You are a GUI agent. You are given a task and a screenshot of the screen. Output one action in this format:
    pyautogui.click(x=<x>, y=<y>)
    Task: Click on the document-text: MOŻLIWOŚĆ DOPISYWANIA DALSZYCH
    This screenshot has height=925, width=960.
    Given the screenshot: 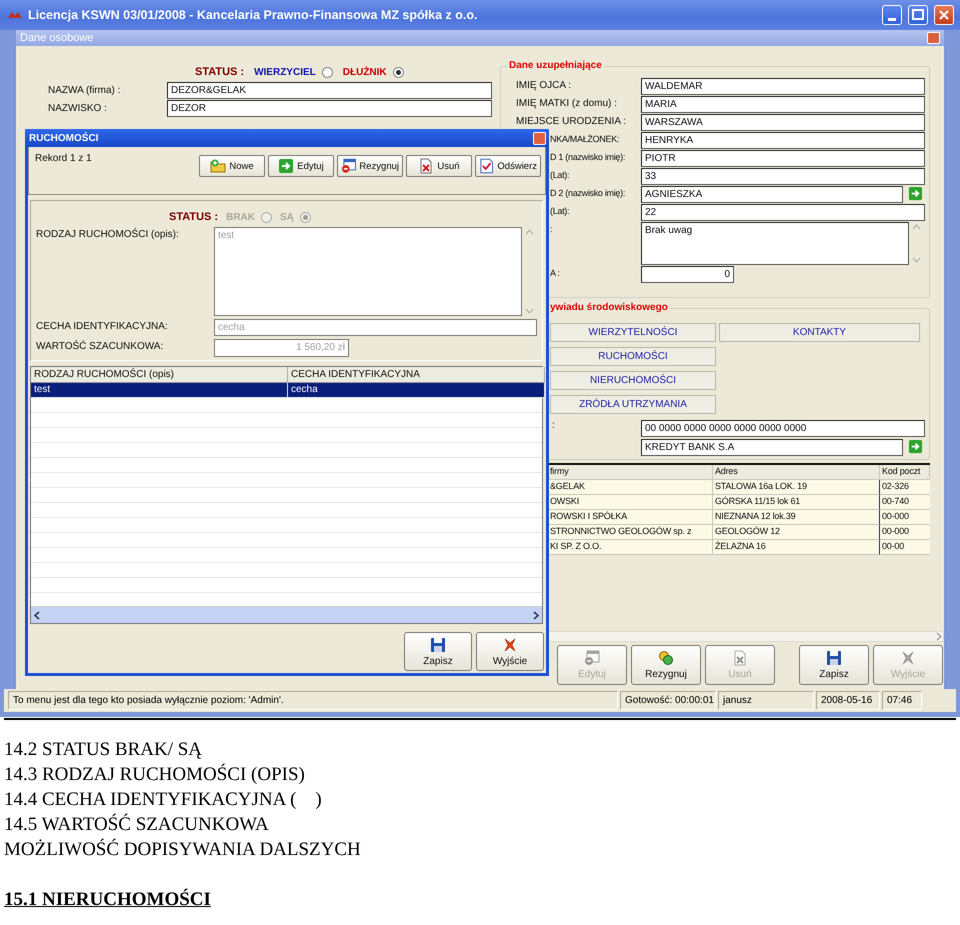 What is the action you would take?
    pyautogui.click(x=182, y=849)
    